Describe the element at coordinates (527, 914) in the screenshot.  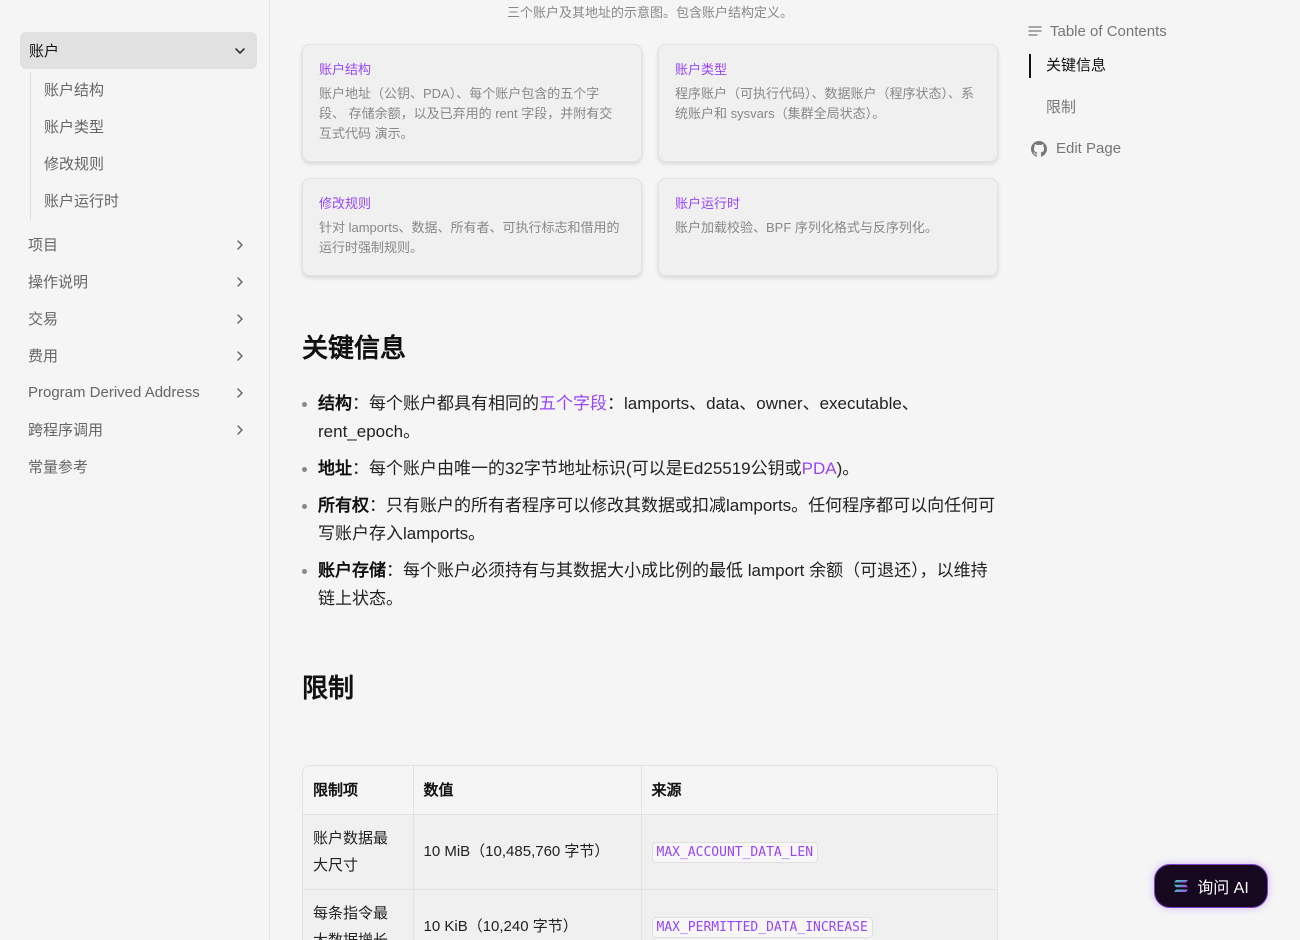
I see `table-cell-value: 10 KiB（10,240 字节）` at that location.